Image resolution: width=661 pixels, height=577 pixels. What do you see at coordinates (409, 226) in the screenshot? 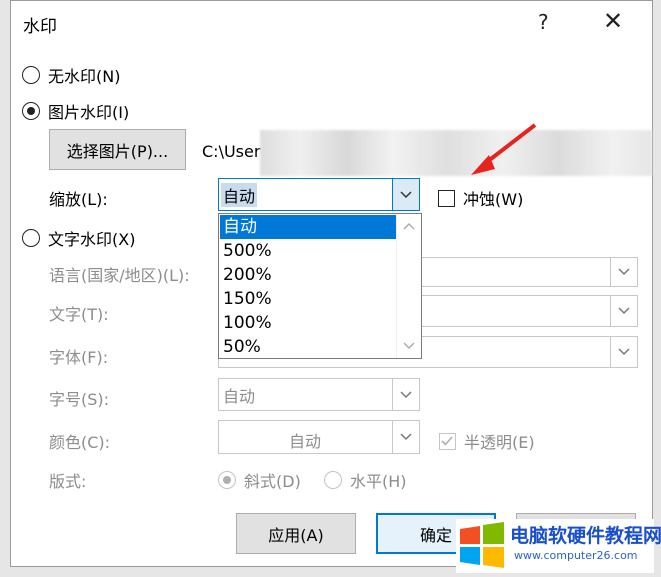
I see `chevron-up-icon` at bounding box center [409, 226].